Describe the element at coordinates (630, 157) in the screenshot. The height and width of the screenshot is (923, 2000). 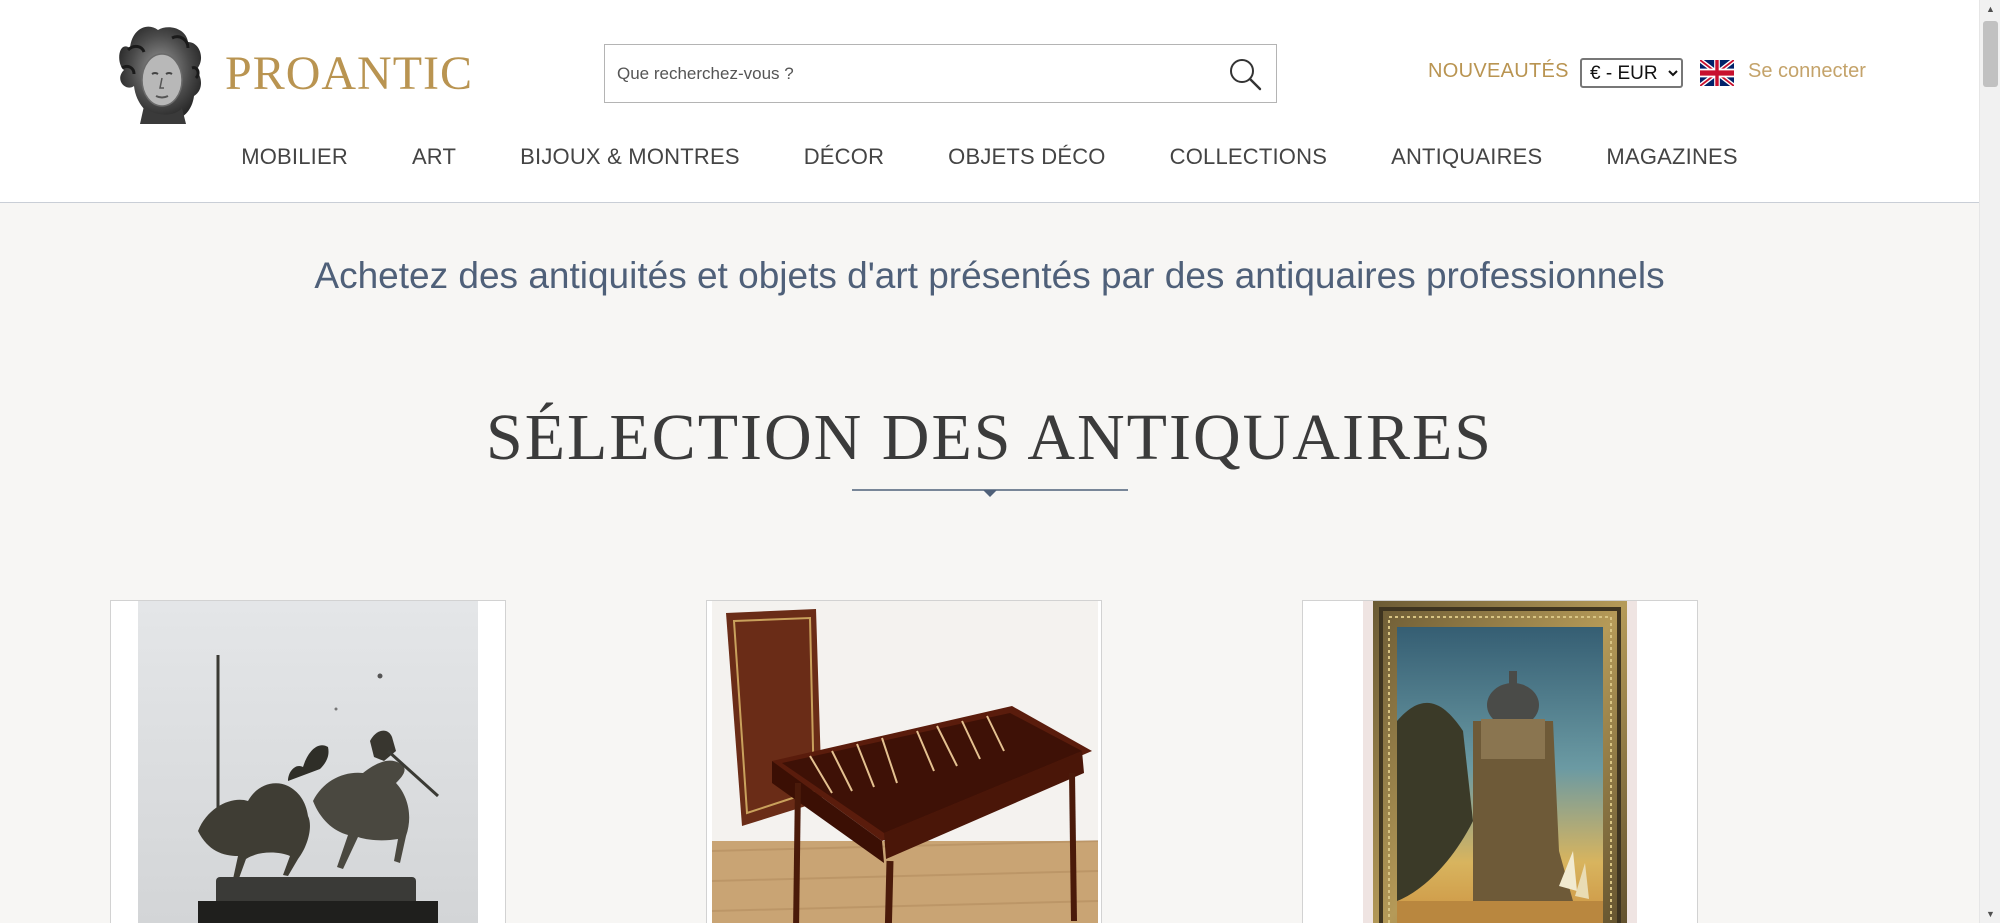
I see `nav-item-bijoux-montres: BIJOUX & MONTRES` at that location.